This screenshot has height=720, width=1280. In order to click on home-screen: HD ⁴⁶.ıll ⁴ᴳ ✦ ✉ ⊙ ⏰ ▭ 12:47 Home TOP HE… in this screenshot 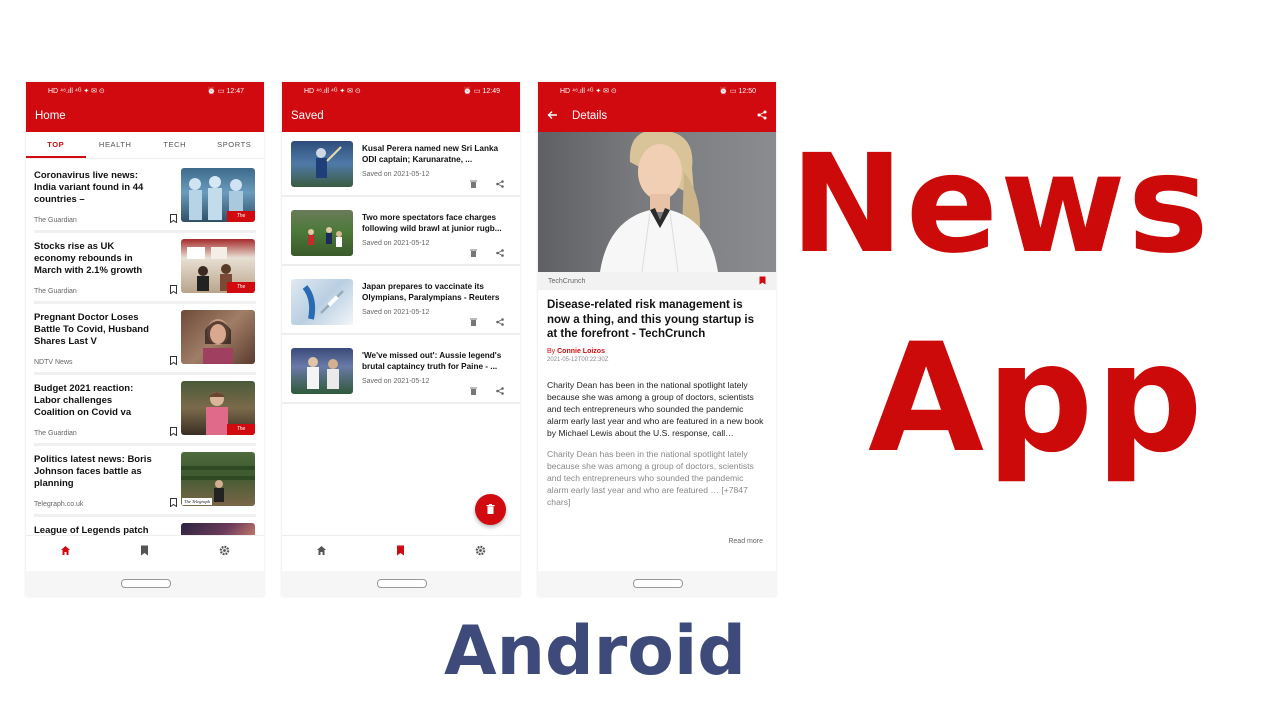, I will do `click(145, 339)`.